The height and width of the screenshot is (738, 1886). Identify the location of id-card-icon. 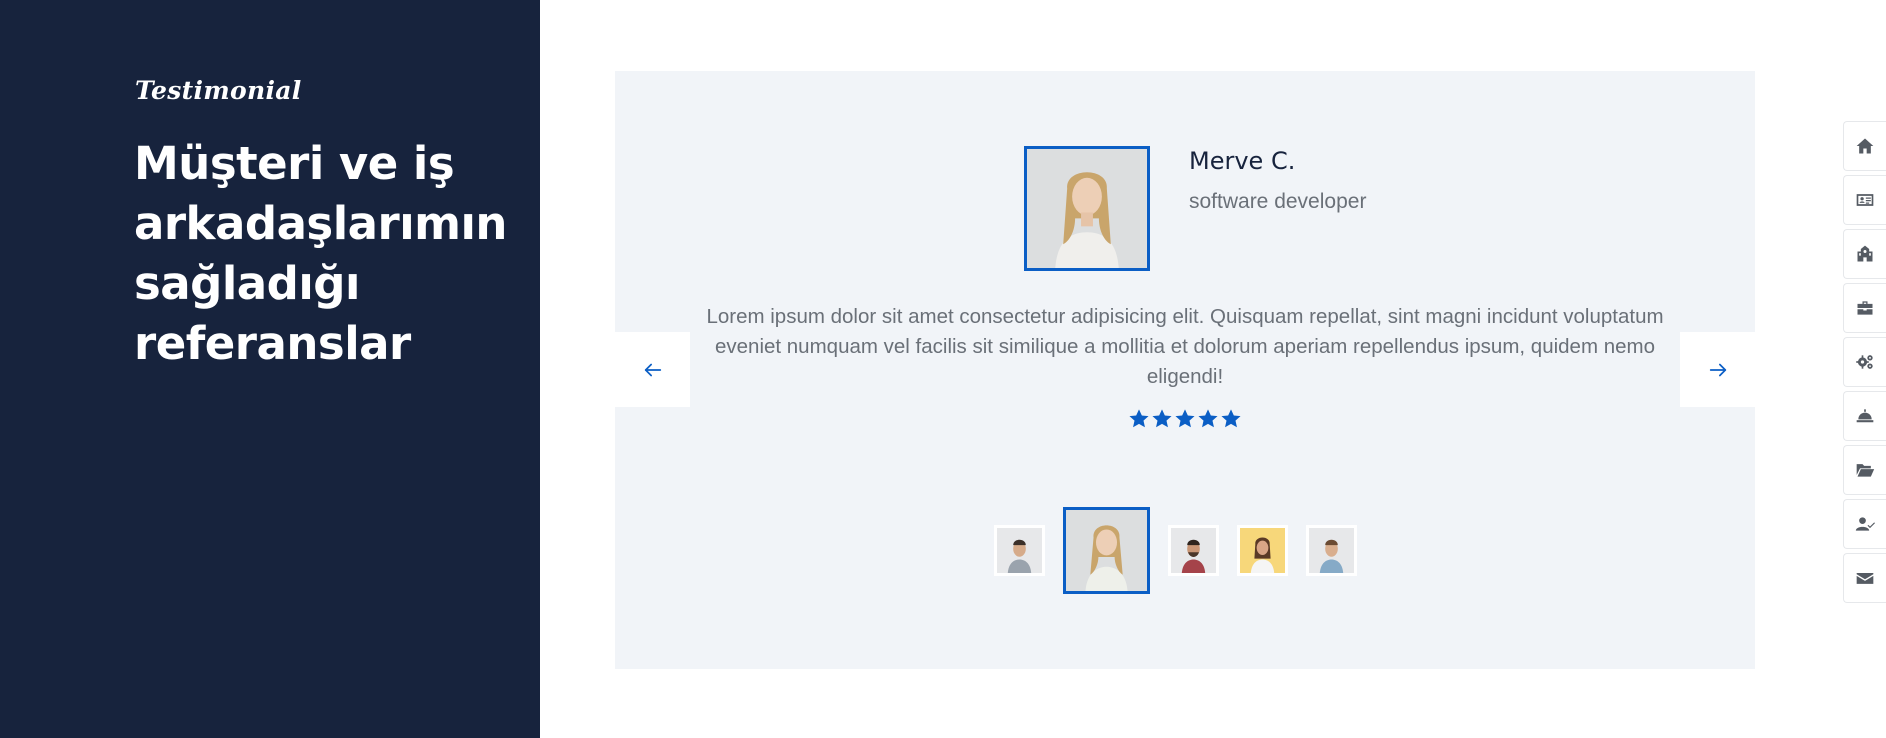
(1865, 200).